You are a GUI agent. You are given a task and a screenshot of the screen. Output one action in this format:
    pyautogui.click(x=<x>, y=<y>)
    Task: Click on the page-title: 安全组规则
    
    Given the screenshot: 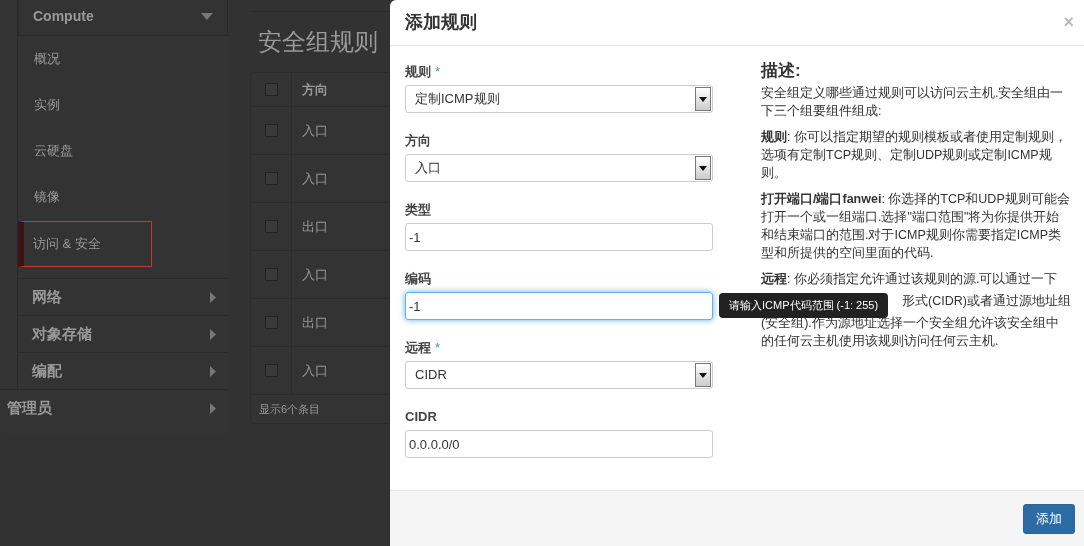 What is the action you would take?
    pyautogui.click(x=318, y=42)
    